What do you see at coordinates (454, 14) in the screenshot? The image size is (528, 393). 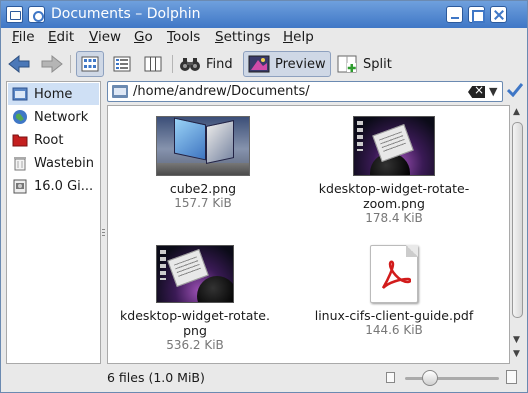 I see `minimize-button` at bounding box center [454, 14].